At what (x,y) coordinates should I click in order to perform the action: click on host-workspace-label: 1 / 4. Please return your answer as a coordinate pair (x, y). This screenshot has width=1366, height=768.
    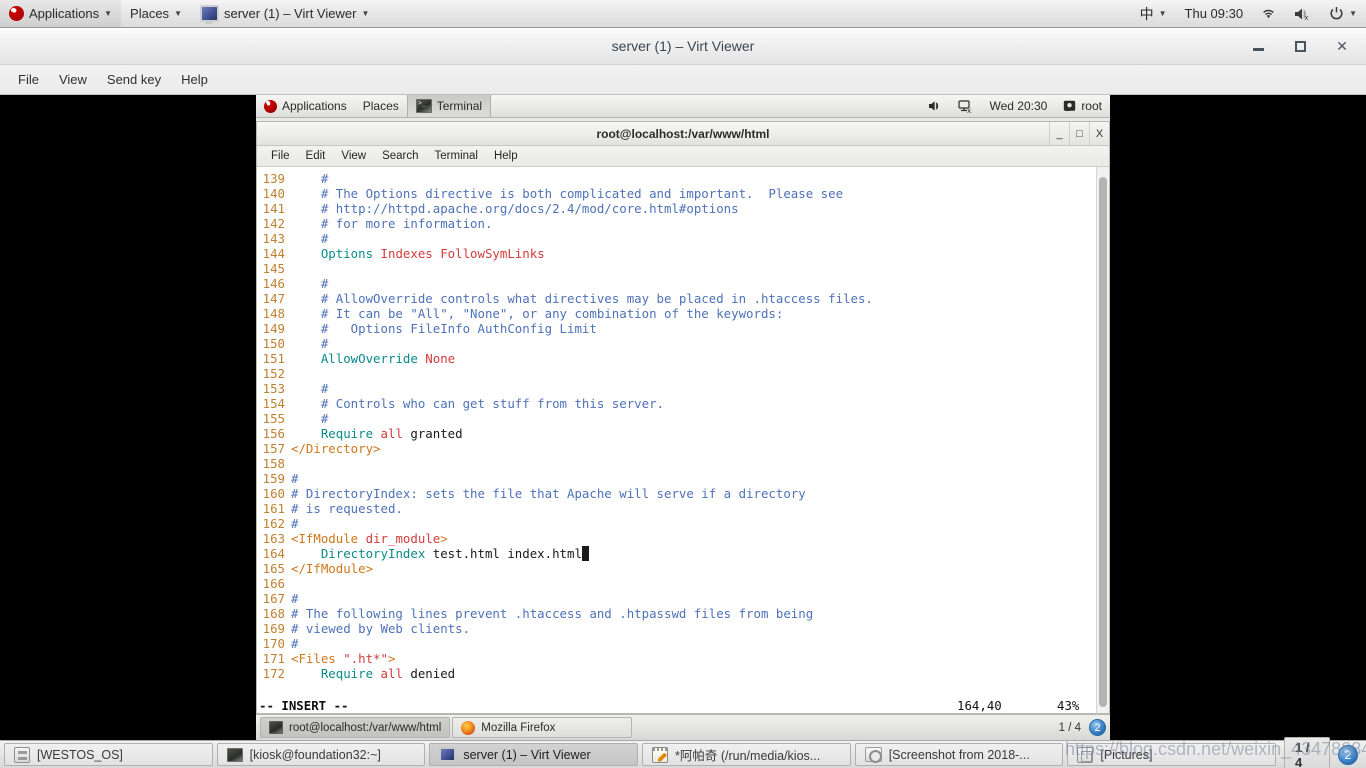
    Looking at the image, I should click on (1307, 752).